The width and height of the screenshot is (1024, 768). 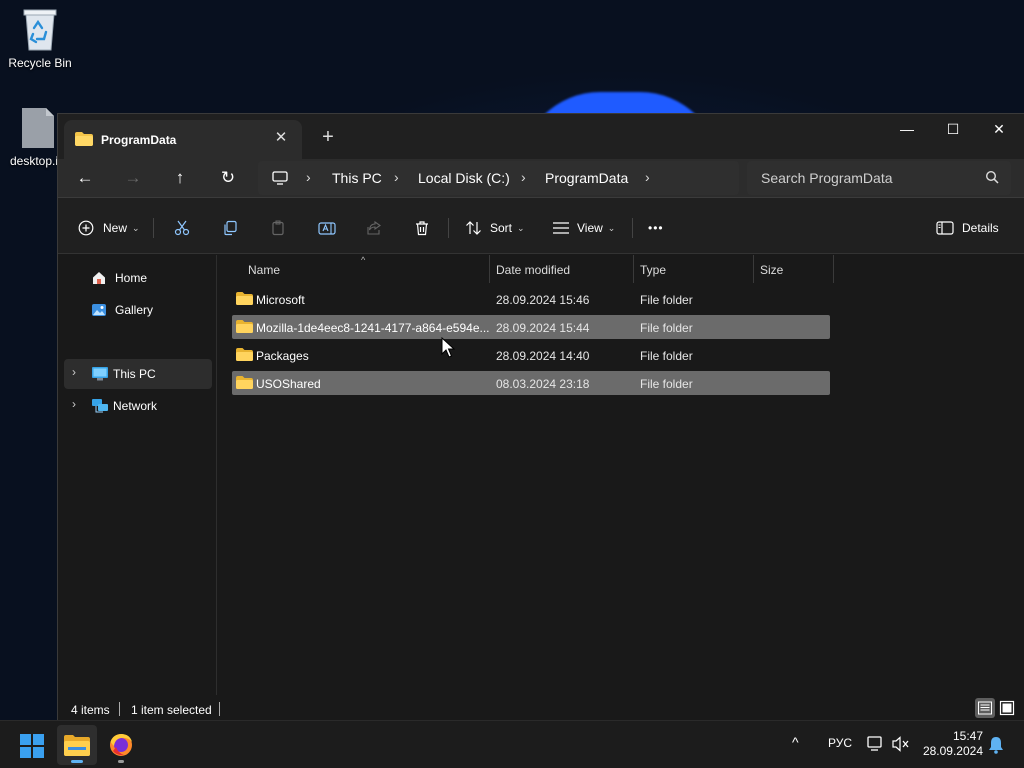 I want to click on title-bar: ProgramData ✕ + — ☐ ✕, so click(x=541, y=136).